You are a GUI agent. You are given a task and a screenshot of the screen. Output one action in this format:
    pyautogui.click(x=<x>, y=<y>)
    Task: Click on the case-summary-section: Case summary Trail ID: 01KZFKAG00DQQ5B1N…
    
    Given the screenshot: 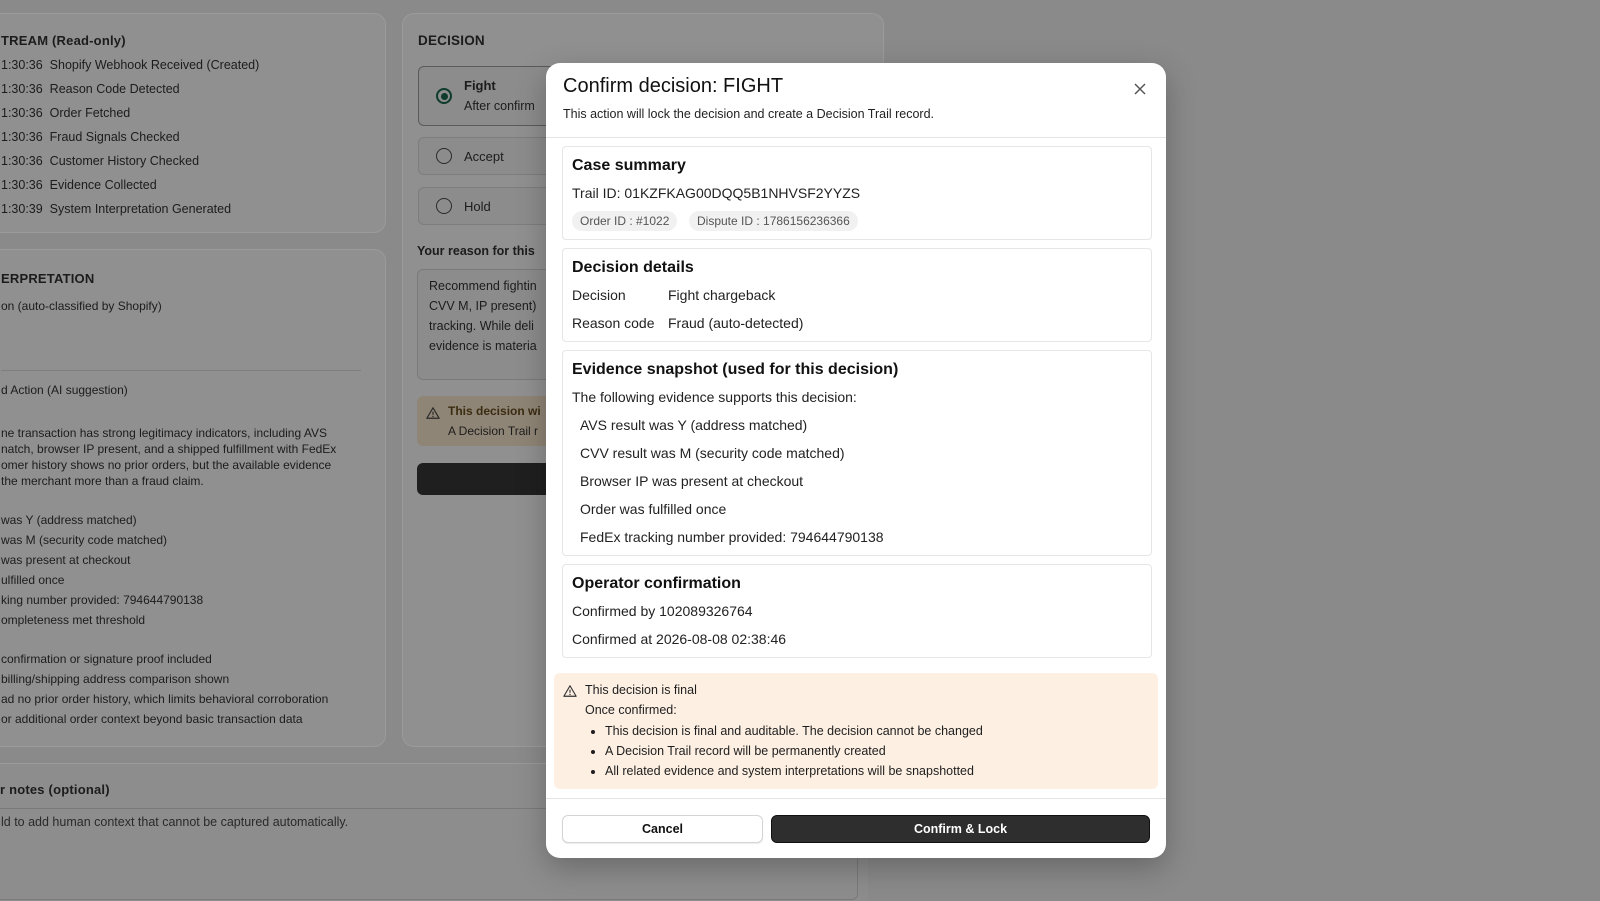 What is the action you would take?
    pyautogui.click(x=857, y=193)
    